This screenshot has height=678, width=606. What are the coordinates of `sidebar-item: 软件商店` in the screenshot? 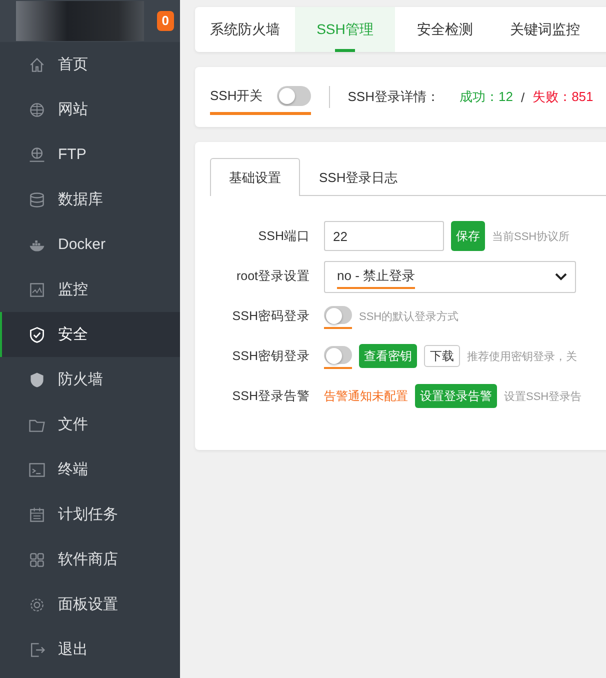 It's located at (90, 559).